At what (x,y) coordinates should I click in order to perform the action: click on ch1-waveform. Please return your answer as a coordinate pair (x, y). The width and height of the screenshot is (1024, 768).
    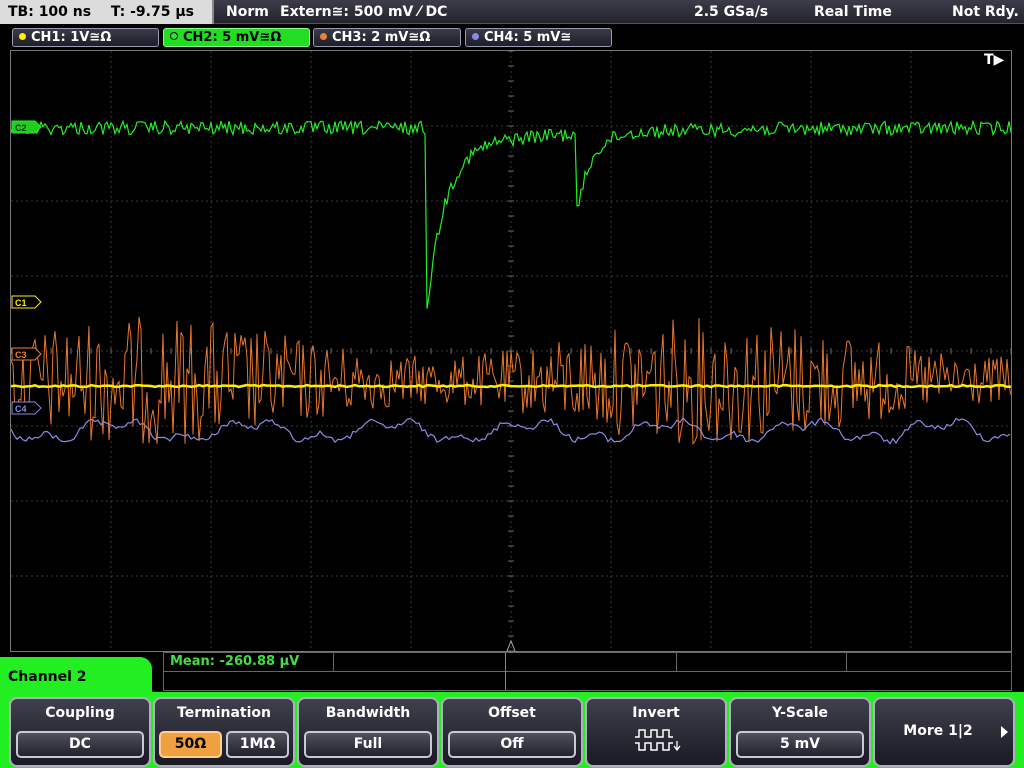
    Looking at the image, I should click on (511, 386).